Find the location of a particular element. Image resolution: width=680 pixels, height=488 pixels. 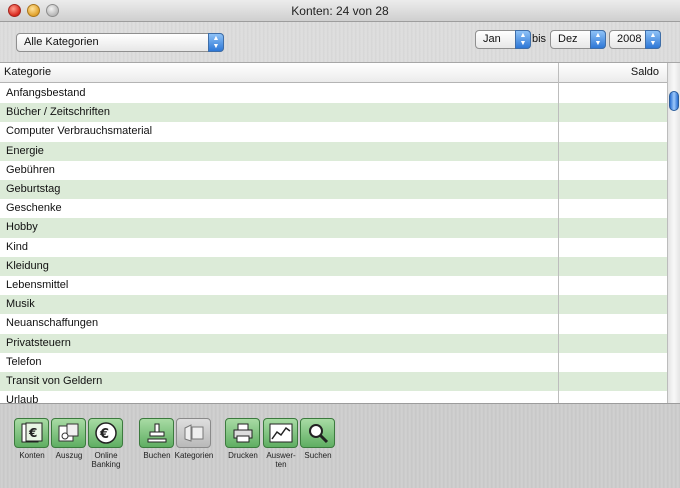

toolbar-button-label: Konten is located at coordinates (32, 455).